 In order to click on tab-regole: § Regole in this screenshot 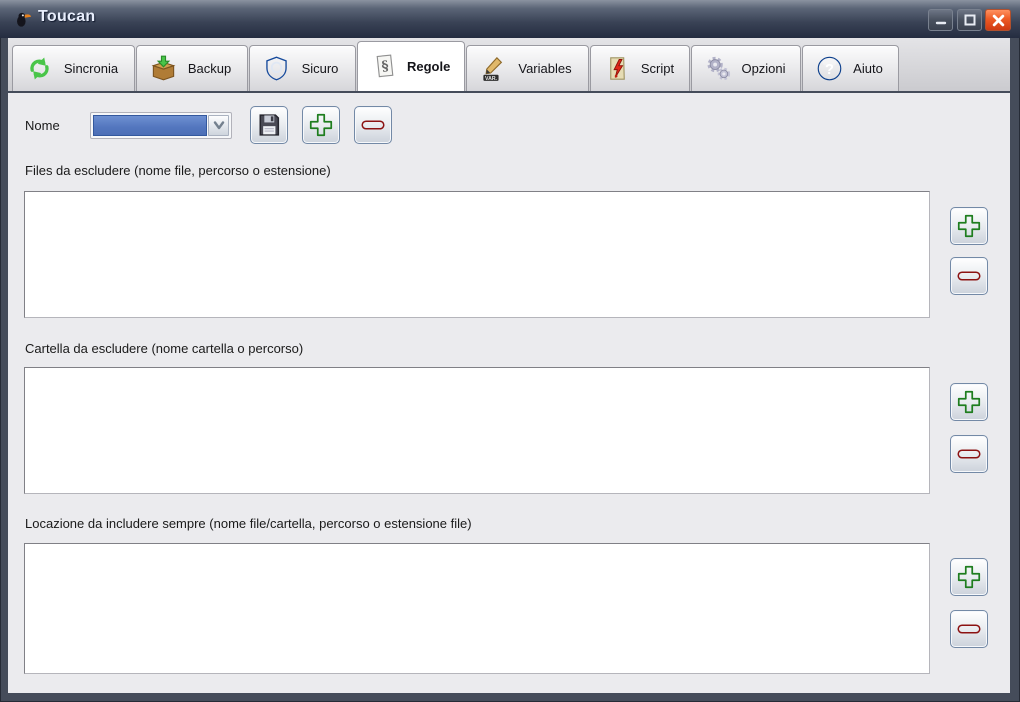, I will do `click(411, 66)`.